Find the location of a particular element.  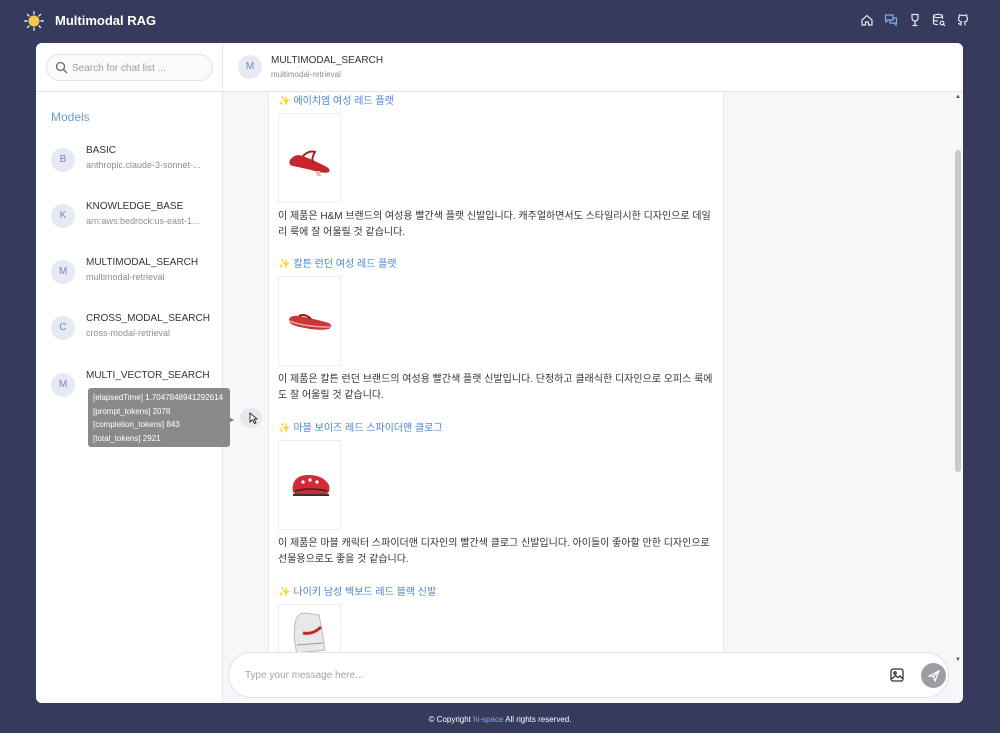

model-item-multimodal-search: M MULTIMODAL_SEARCH multimodal-retrieval is located at coordinates (129, 278).